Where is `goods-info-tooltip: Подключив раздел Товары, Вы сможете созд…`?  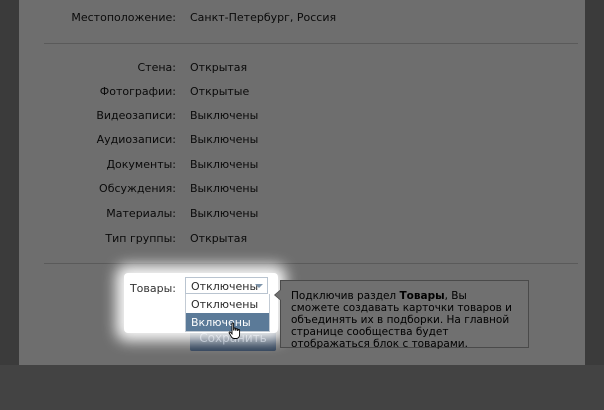
goods-info-tooltip: Подключив раздел Товары, Вы сможете созд… is located at coordinates (401, 315).